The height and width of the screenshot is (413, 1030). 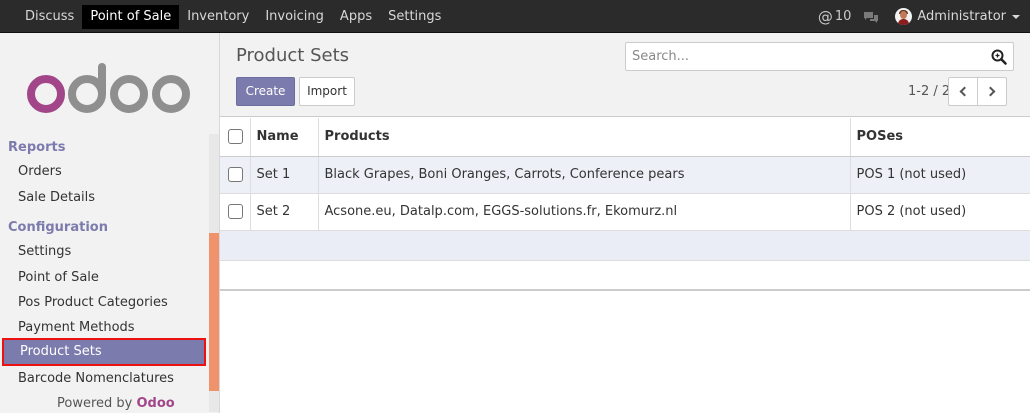 I want to click on menu-apps: Apps, so click(x=356, y=17).